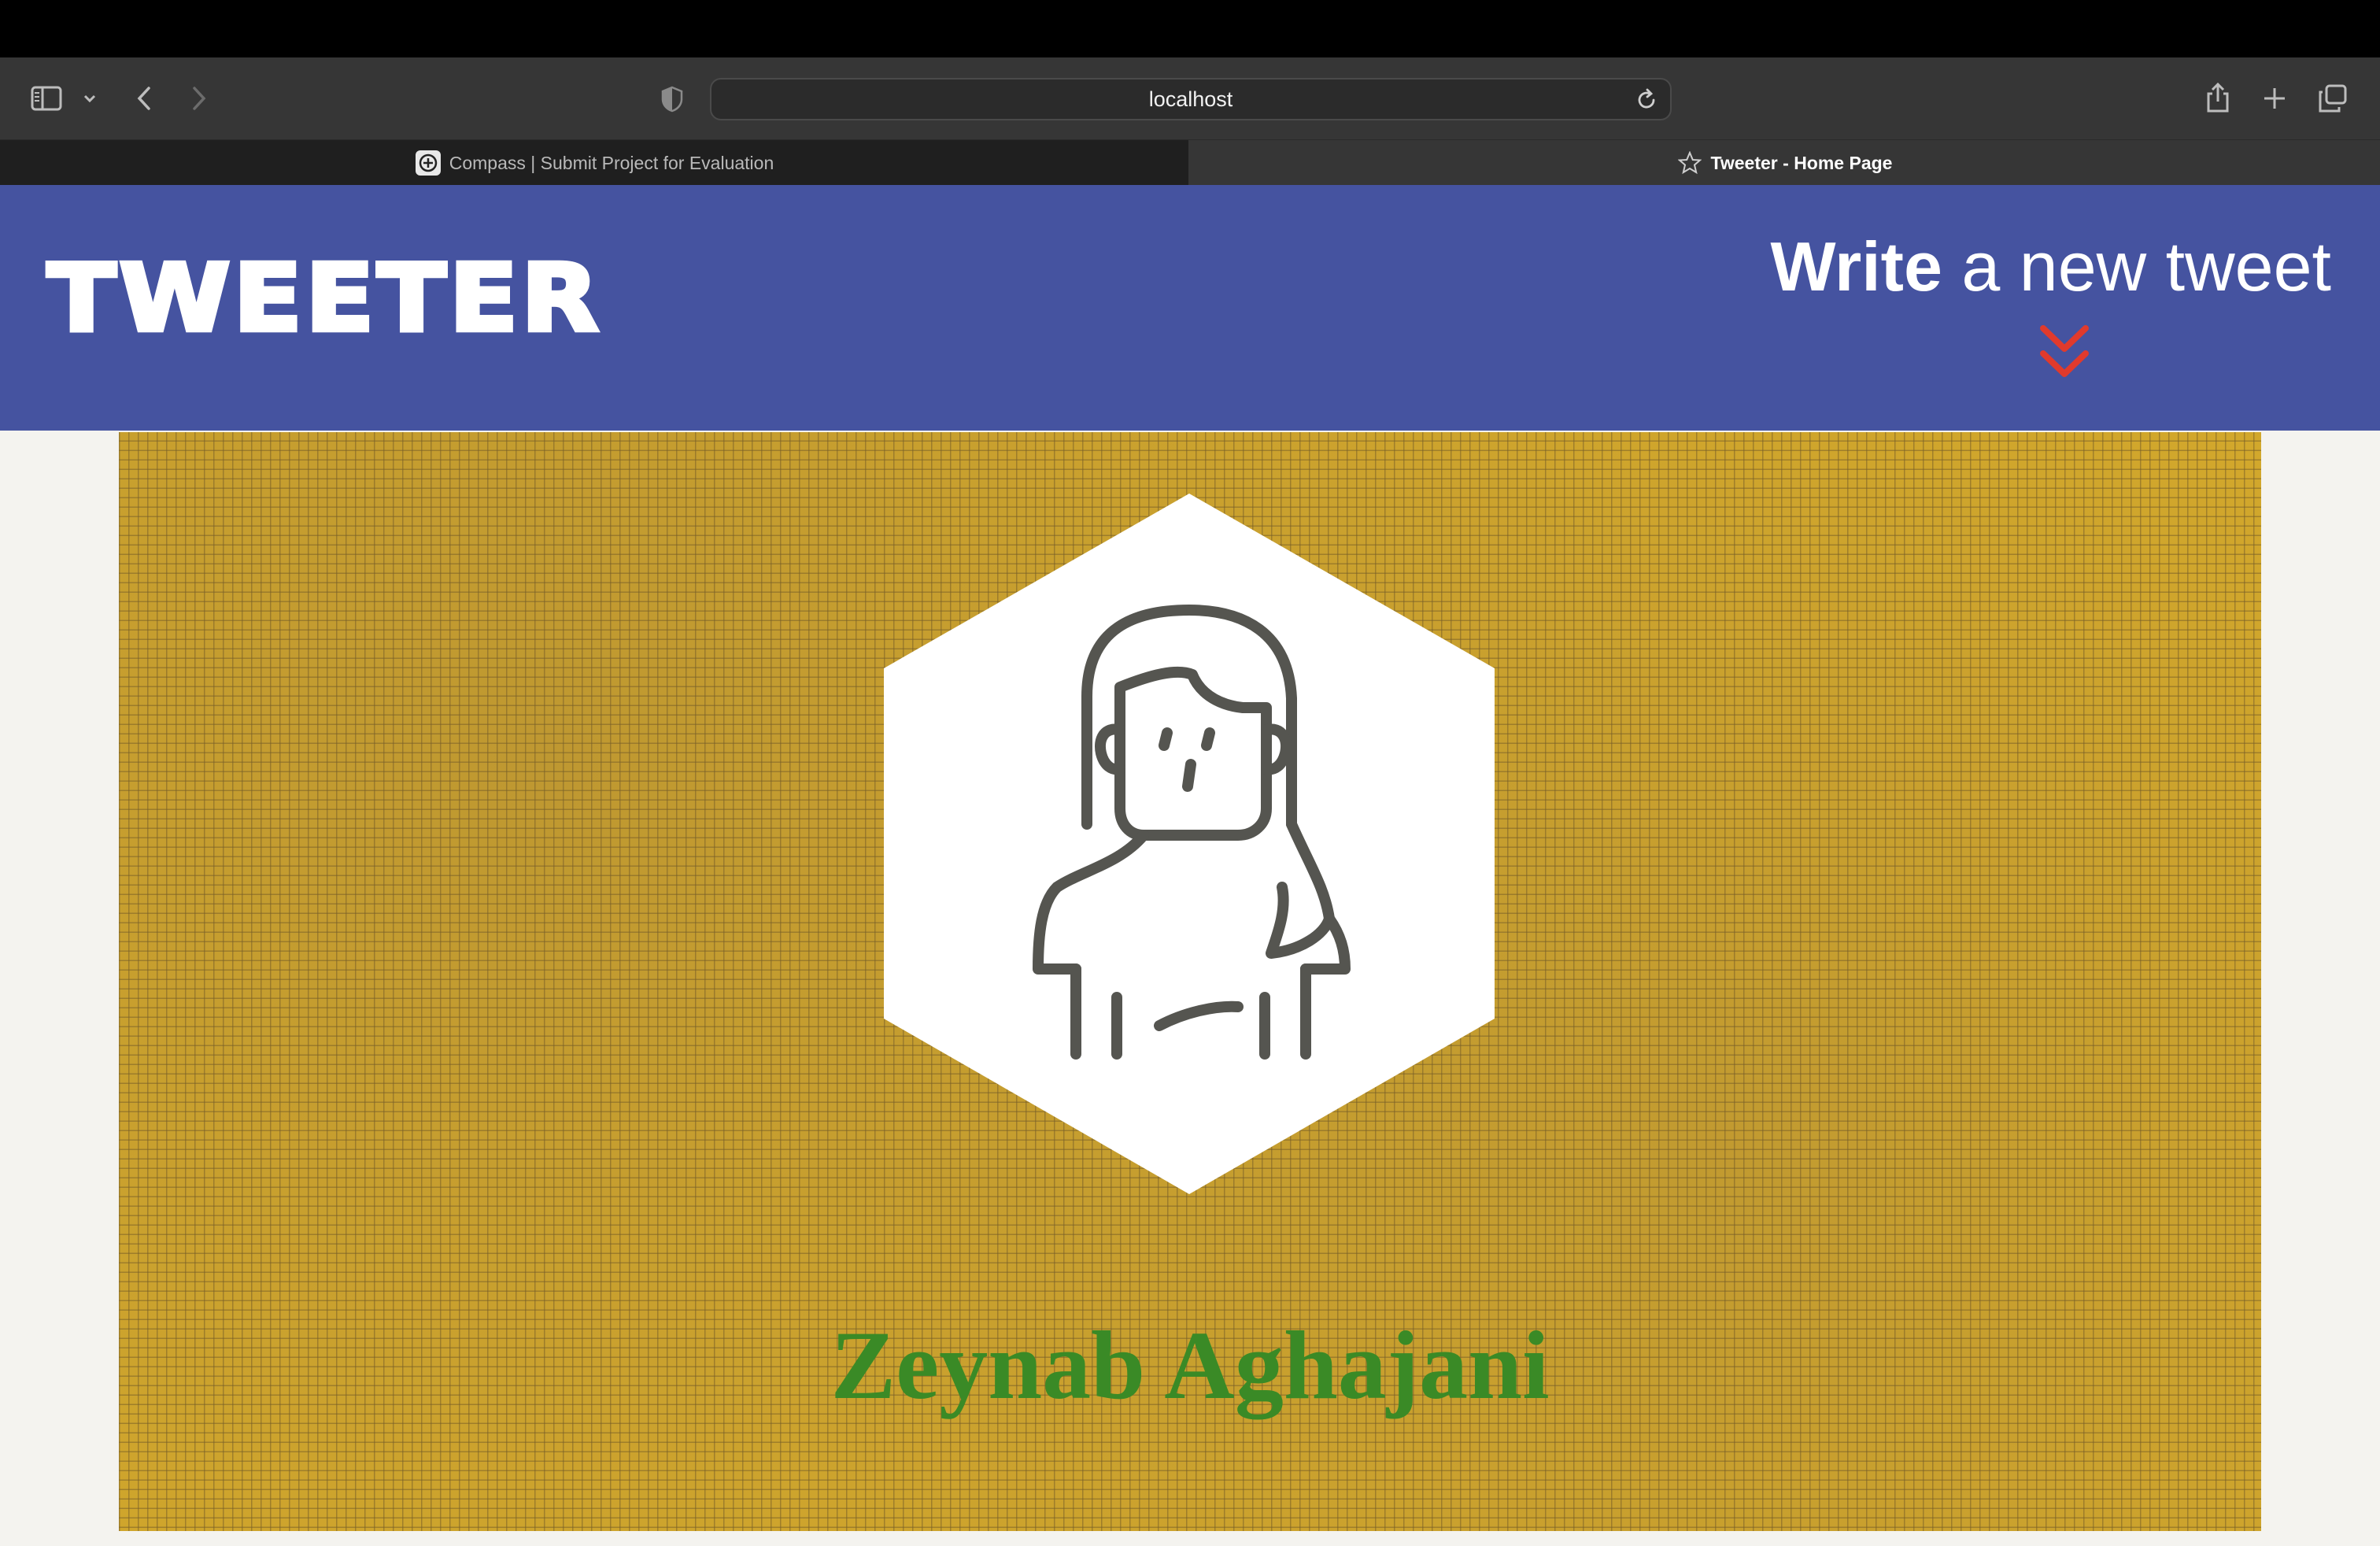 The width and height of the screenshot is (2380, 1546). Describe the element at coordinates (2064, 353) in the screenshot. I see `double-chevron-down-icon` at that location.